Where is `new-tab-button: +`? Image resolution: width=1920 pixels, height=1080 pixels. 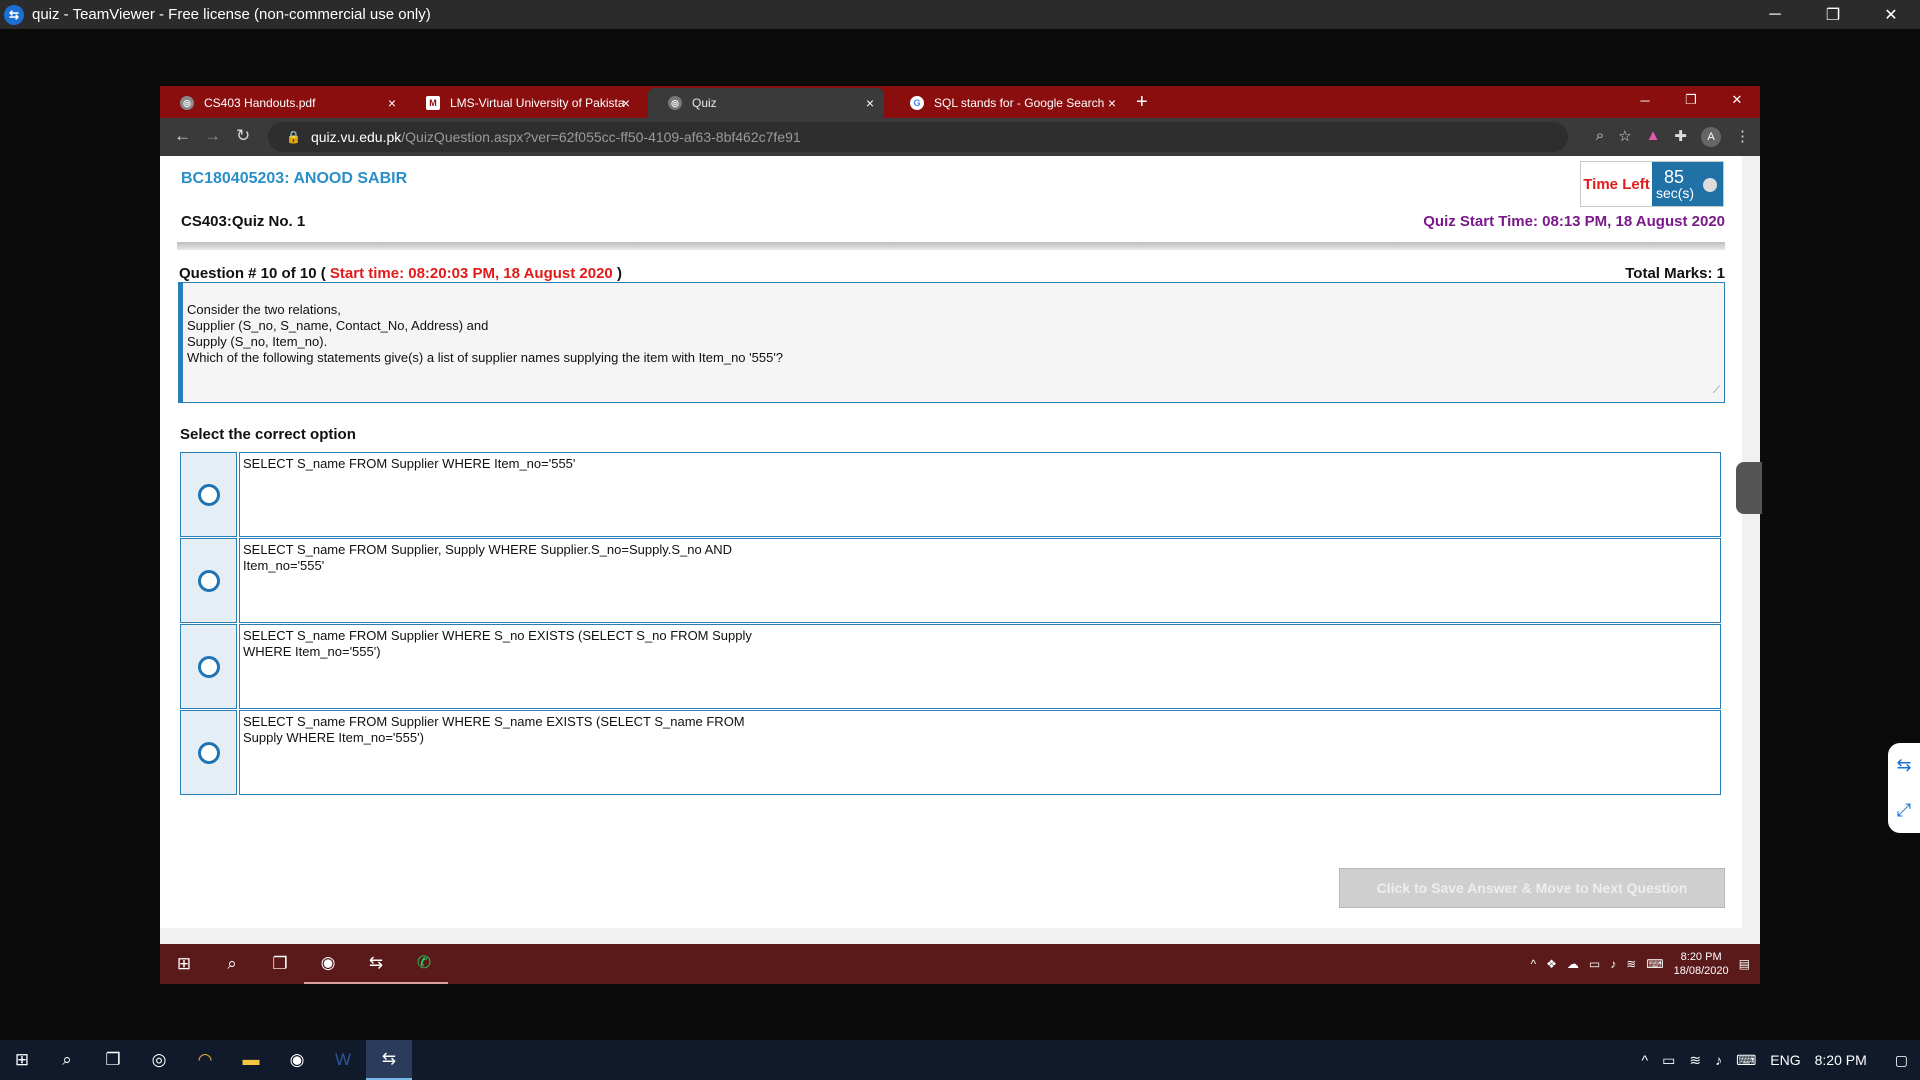
new-tab-button: + is located at coordinates (1142, 102).